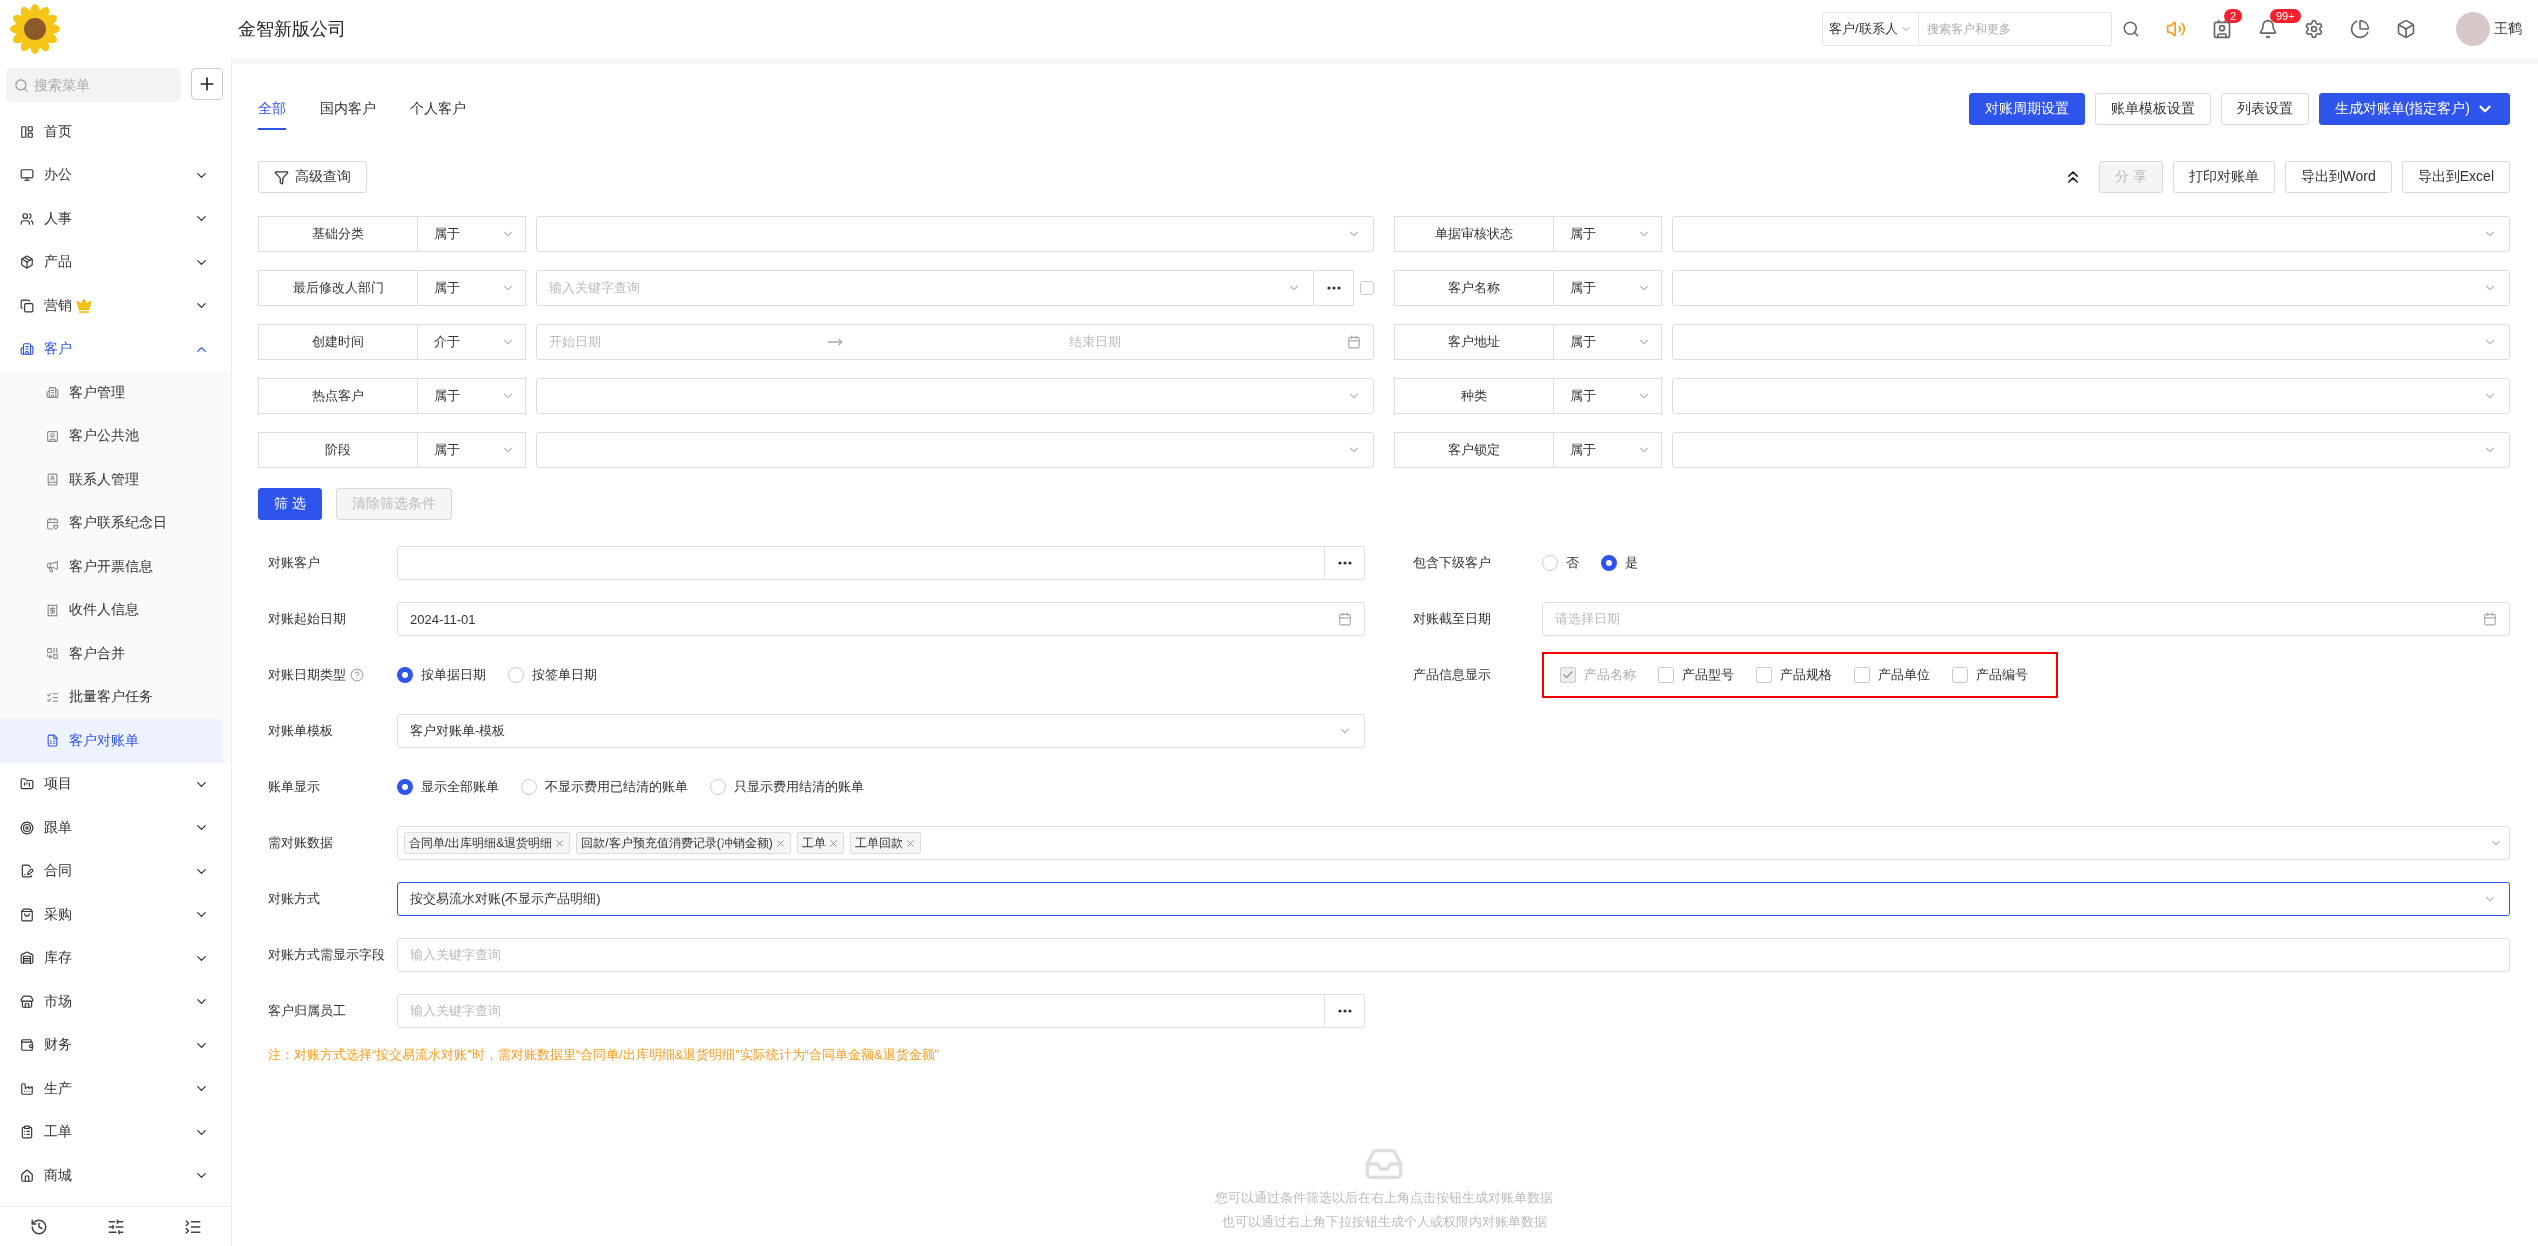 This screenshot has width=2538, height=1246. Describe the element at coordinates (2414, 109) in the screenshot. I see `dropdown-button: 生成对账单(指定客户)` at that location.